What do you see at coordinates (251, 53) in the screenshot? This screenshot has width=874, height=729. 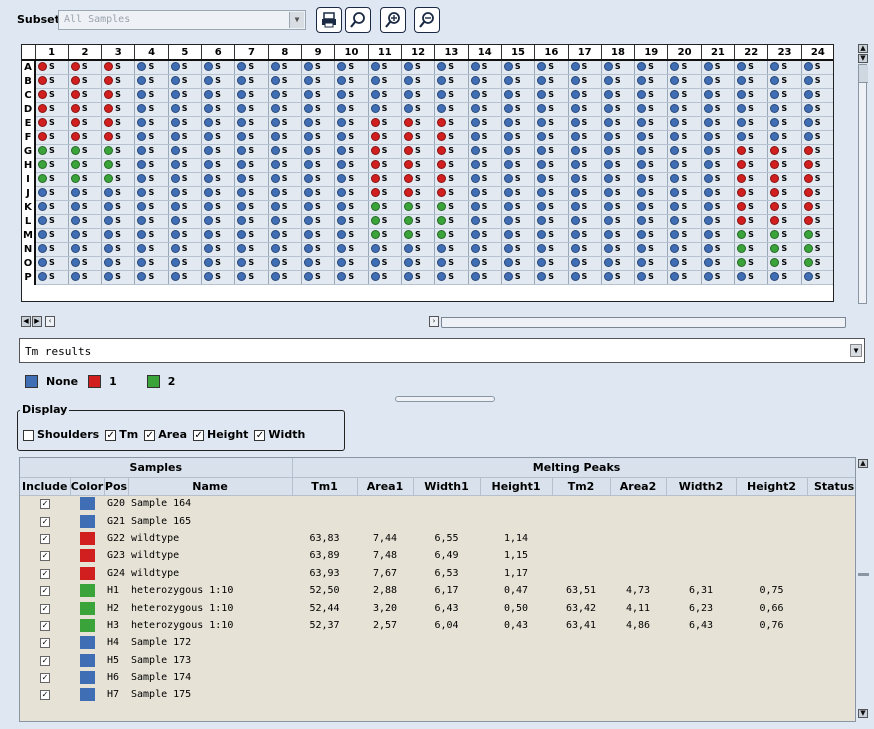 I see `plate-column-header: 7` at bounding box center [251, 53].